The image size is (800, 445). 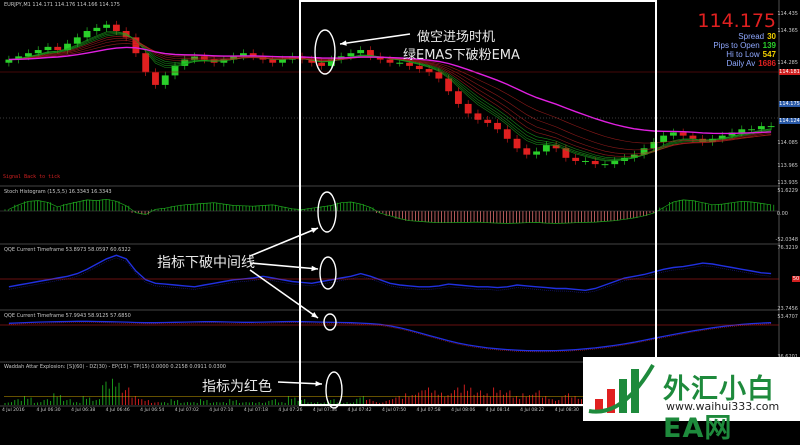 What do you see at coordinates (389, 211) in the screenshot?
I see `stoch-histogram-bars` at bounding box center [389, 211].